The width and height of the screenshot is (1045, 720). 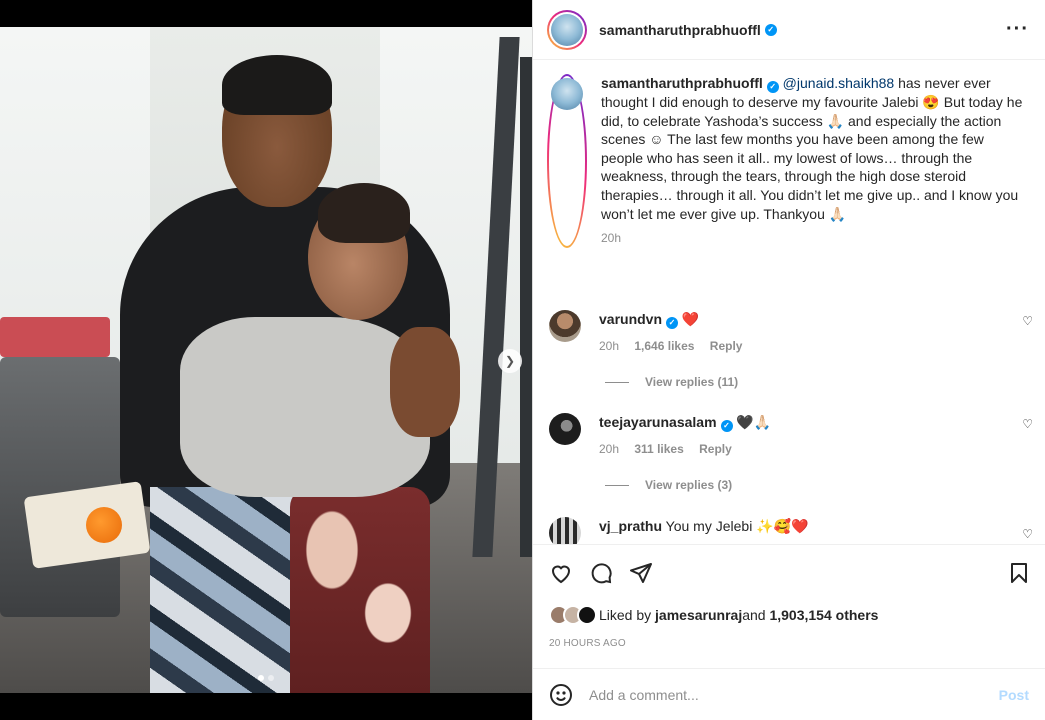 I want to click on action-icons, so click(x=601, y=573).